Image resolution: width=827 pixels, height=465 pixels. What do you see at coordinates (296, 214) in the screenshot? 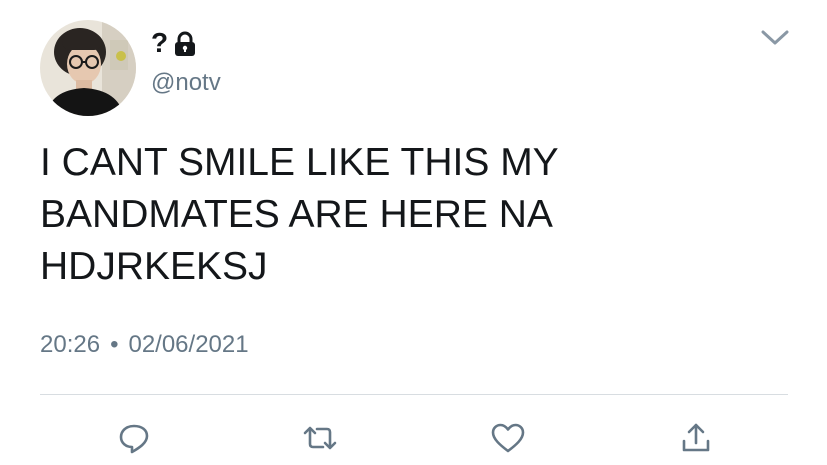
I see `tweet-text-line: BANDMATES ARE HERE NA` at bounding box center [296, 214].